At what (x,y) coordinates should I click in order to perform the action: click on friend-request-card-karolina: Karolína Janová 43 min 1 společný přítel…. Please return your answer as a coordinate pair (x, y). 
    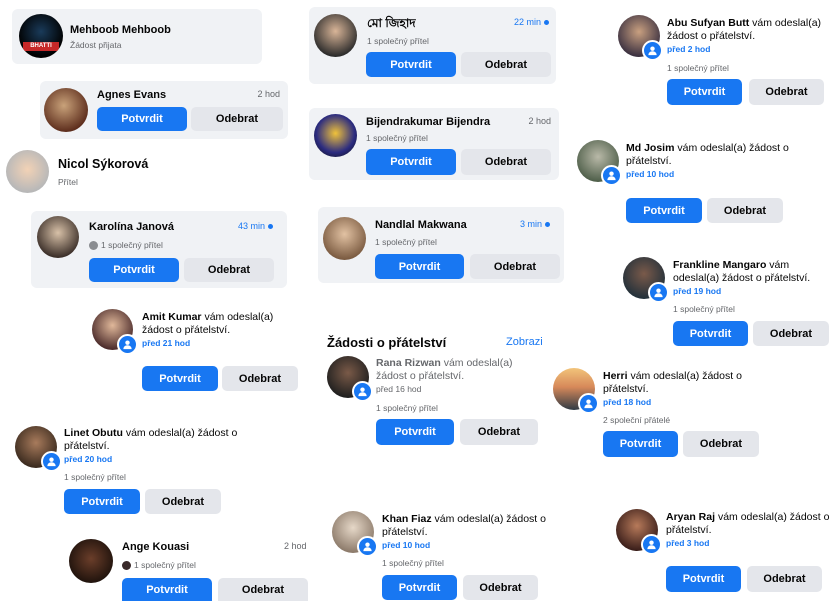
    Looking at the image, I should click on (159, 249).